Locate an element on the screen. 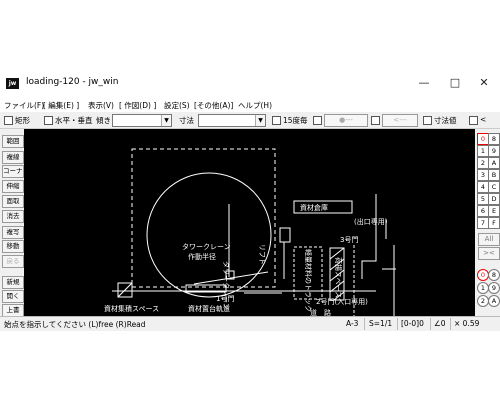  lt-checkbox is located at coordinates (473, 120).